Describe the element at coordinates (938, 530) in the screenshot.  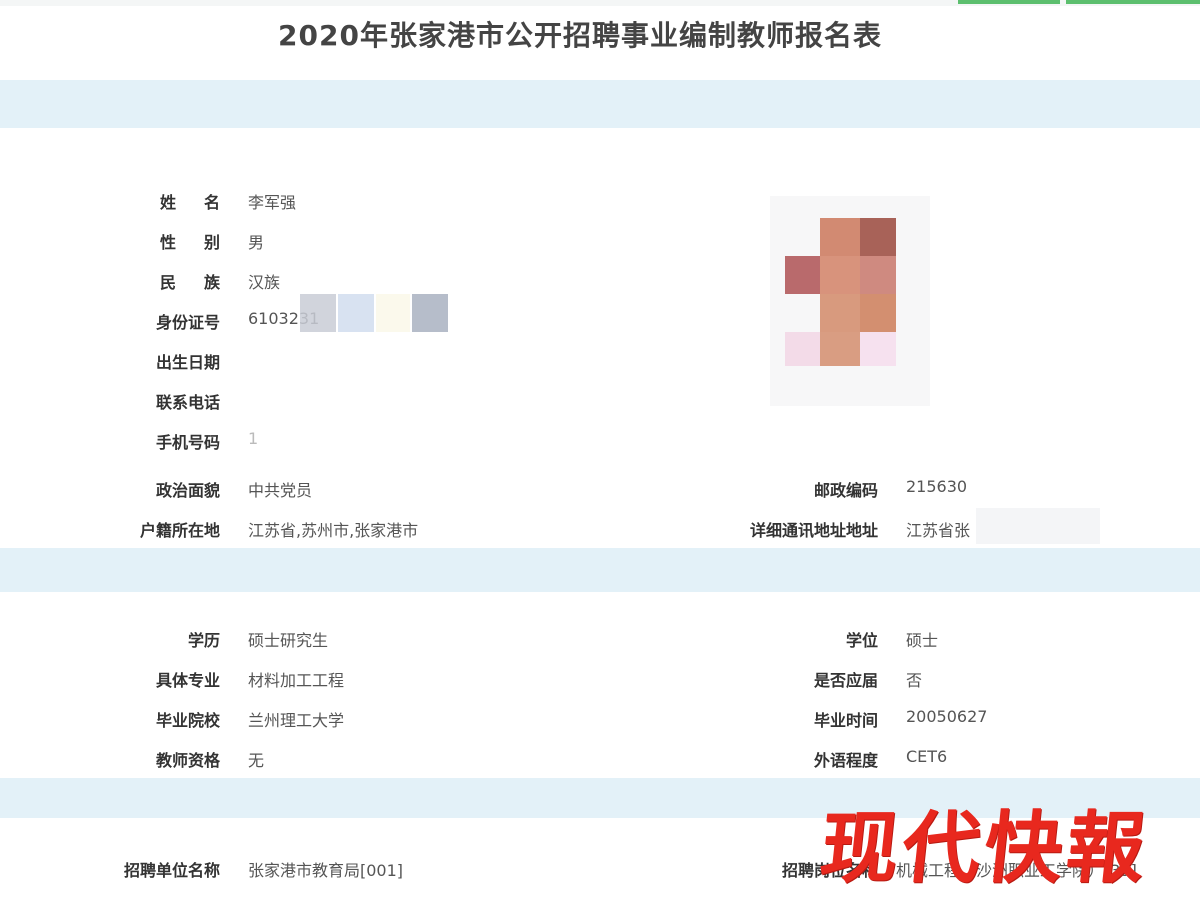
I see `address-value: 江苏省张` at that location.